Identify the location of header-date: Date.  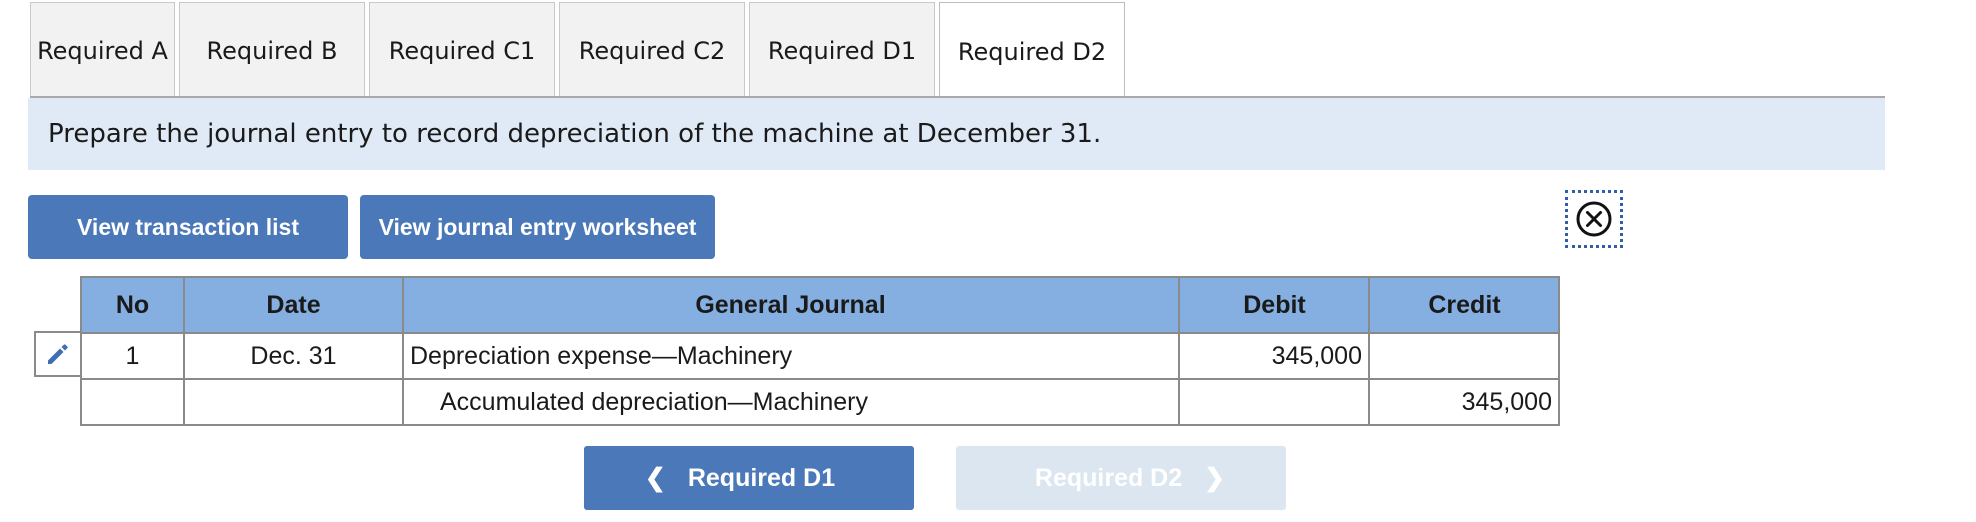
(293, 305).